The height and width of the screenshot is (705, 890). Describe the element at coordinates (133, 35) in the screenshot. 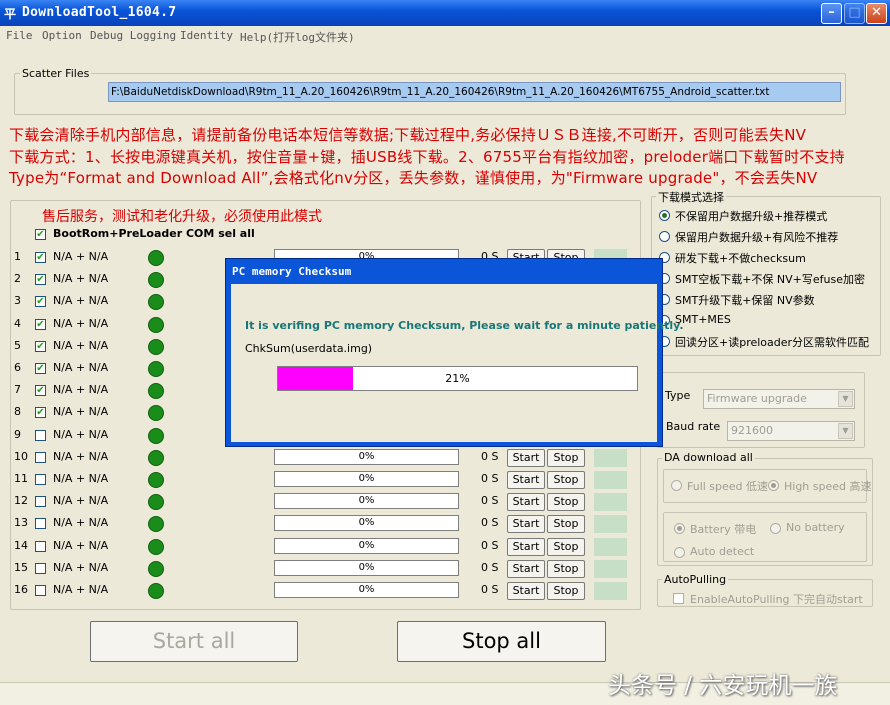

I see `menu-debug-logging: Debug Logging` at that location.